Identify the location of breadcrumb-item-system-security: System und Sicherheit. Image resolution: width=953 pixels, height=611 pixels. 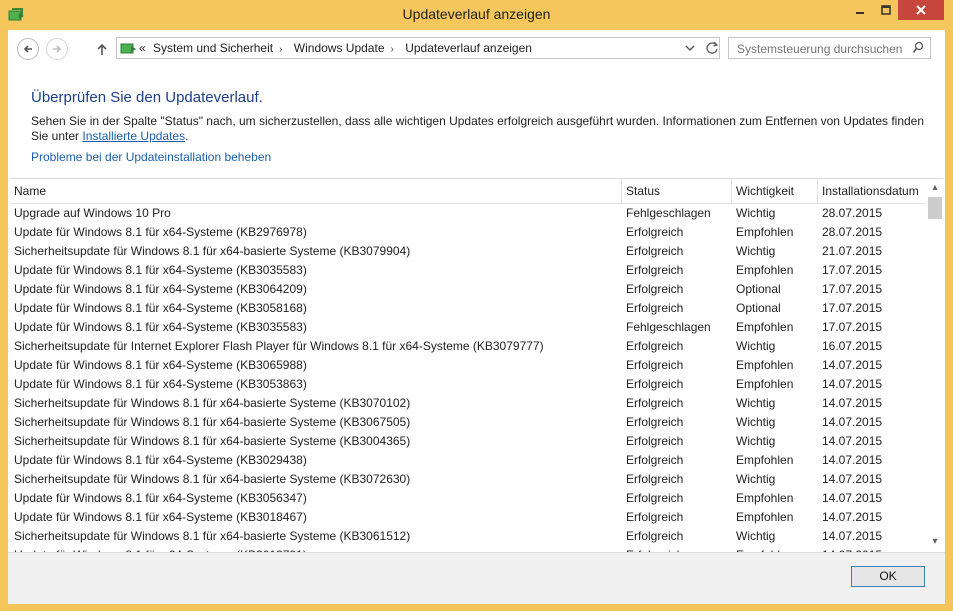
(213, 48).